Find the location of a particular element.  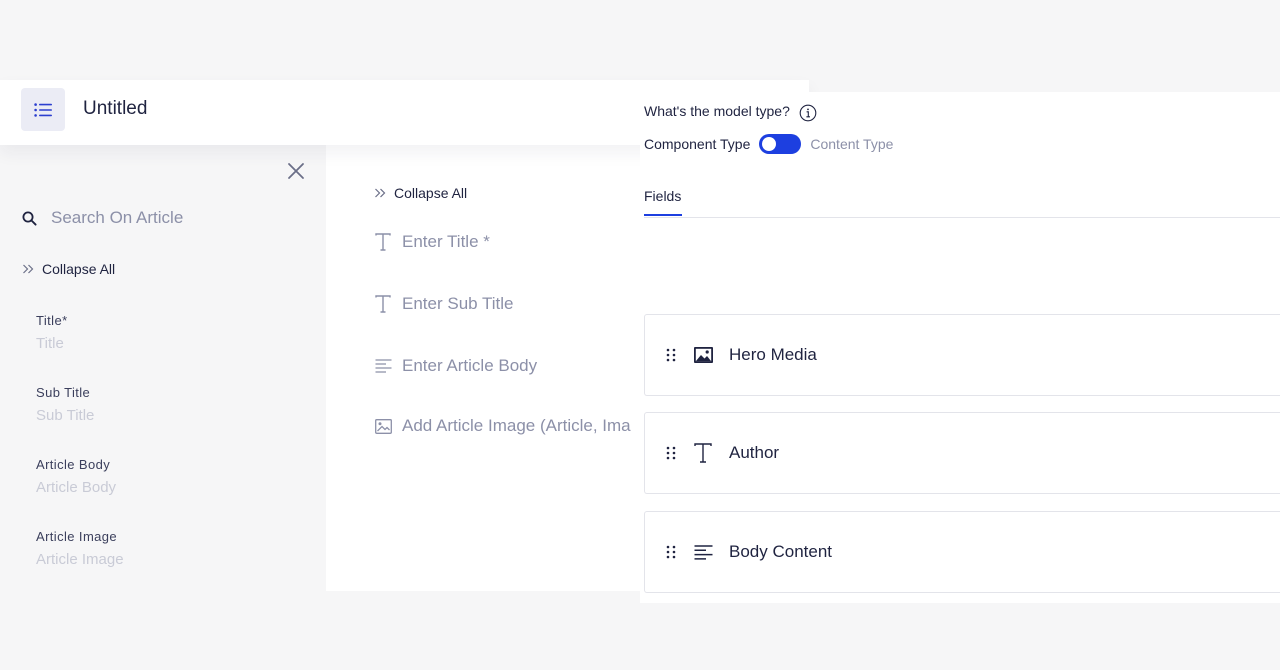

editor-collapse-all: Collapse All is located at coordinates (420, 193).